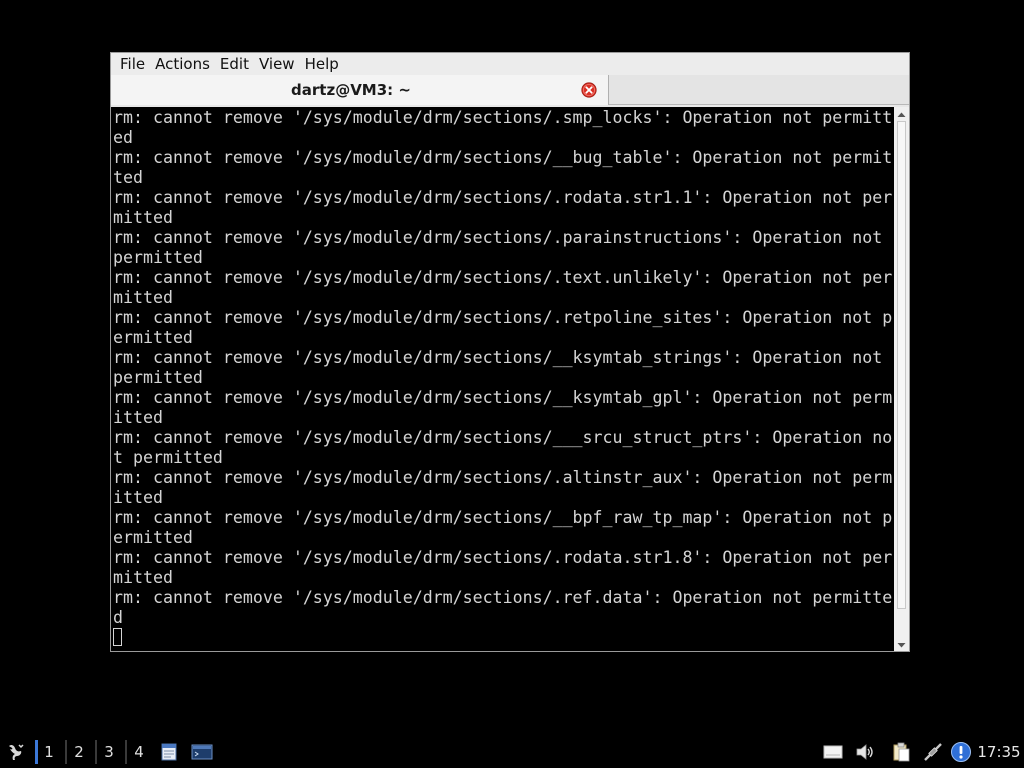 The image size is (1024, 768). What do you see at coordinates (901, 752) in the screenshot?
I see `clipboard-icon` at bounding box center [901, 752].